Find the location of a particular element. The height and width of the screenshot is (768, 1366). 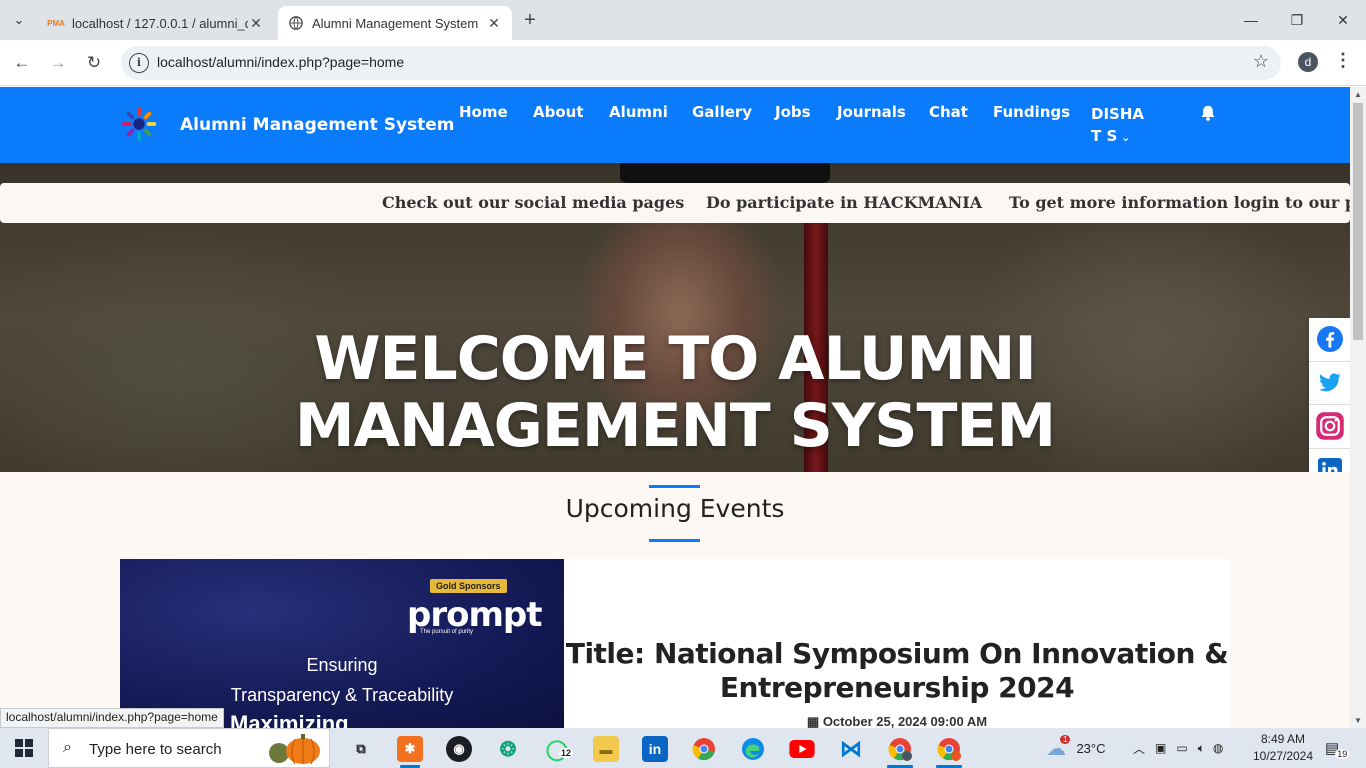

pumpkin-icon is located at coordinates (294, 749).